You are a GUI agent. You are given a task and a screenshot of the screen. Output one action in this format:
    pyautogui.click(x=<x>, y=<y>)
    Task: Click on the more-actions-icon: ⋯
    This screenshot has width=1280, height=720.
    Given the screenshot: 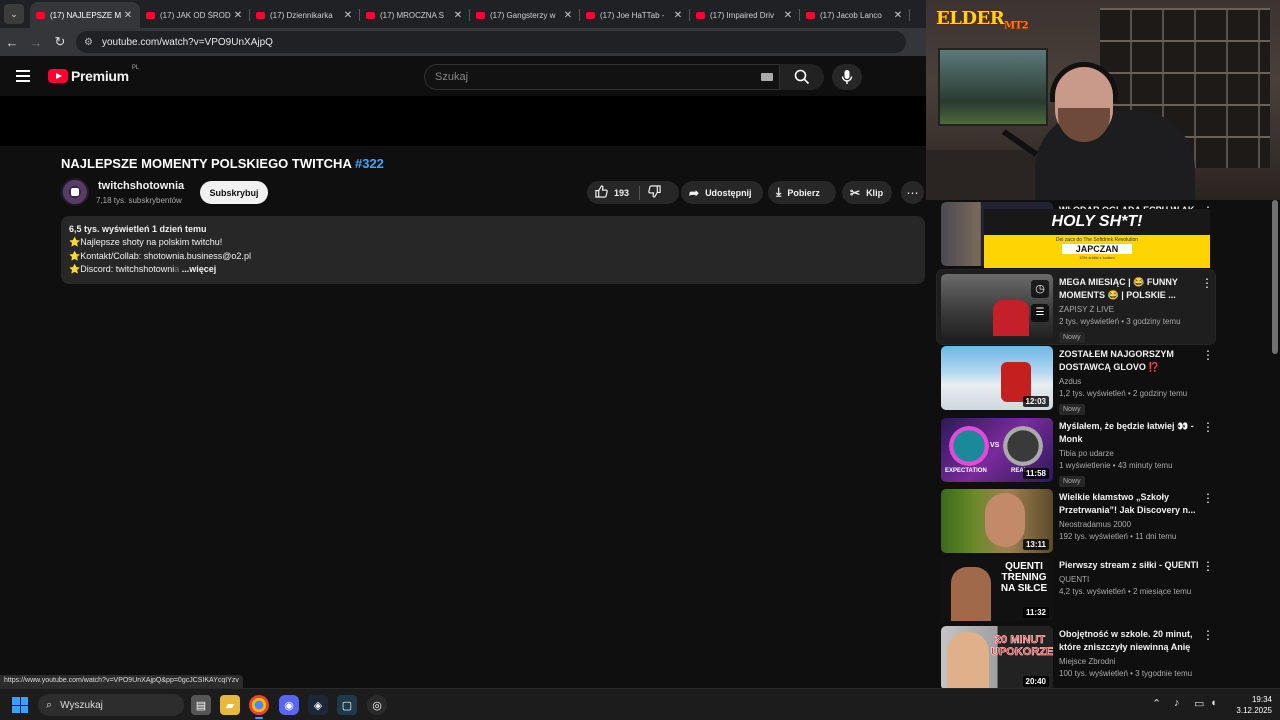 What is the action you would take?
    pyautogui.click(x=912, y=192)
    